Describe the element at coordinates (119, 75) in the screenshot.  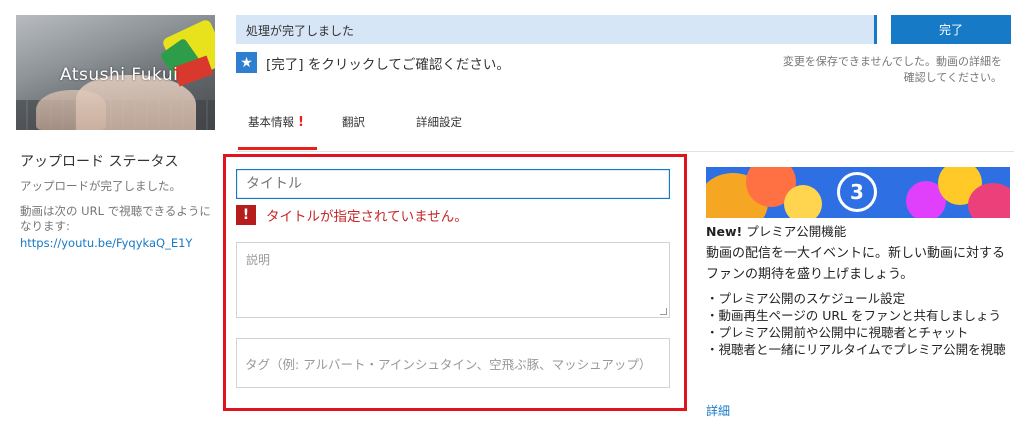
I see `thumbnail-name-text: Atsushi Fukui` at that location.